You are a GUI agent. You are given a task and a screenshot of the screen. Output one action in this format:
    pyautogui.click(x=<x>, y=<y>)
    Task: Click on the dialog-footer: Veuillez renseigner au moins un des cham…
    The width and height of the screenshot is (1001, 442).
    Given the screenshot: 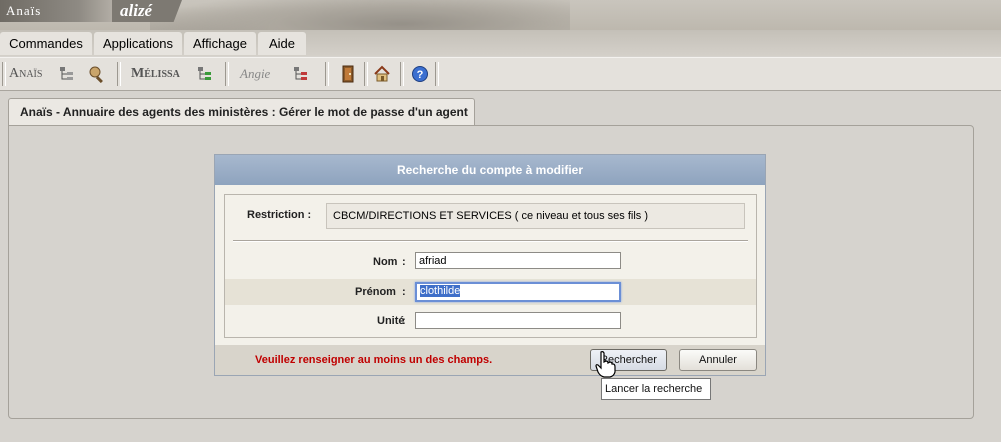 What is the action you would take?
    pyautogui.click(x=490, y=360)
    